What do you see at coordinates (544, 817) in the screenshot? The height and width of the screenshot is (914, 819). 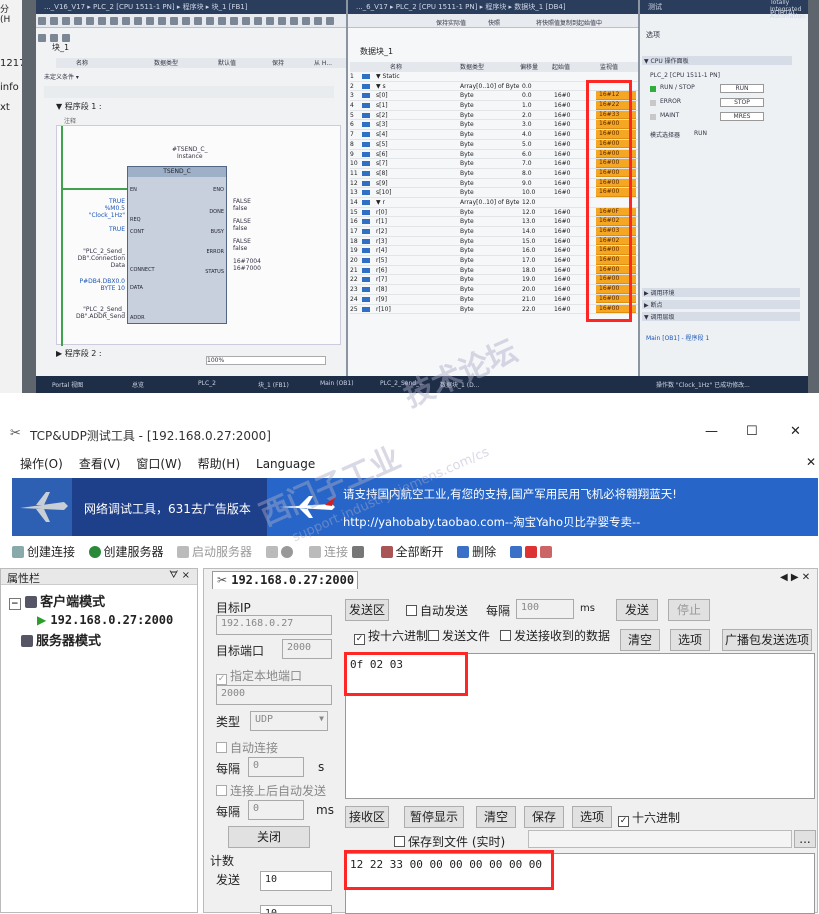 I see `save-button: 保存` at bounding box center [544, 817].